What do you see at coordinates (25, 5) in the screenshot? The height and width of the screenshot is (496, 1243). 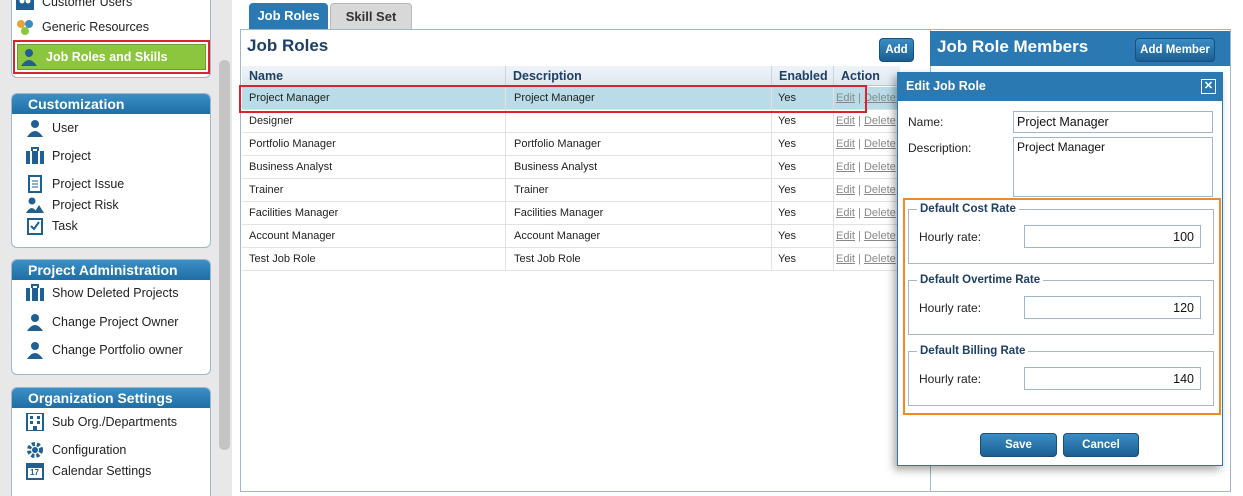 I see `users-icon` at bounding box center [25, 5].